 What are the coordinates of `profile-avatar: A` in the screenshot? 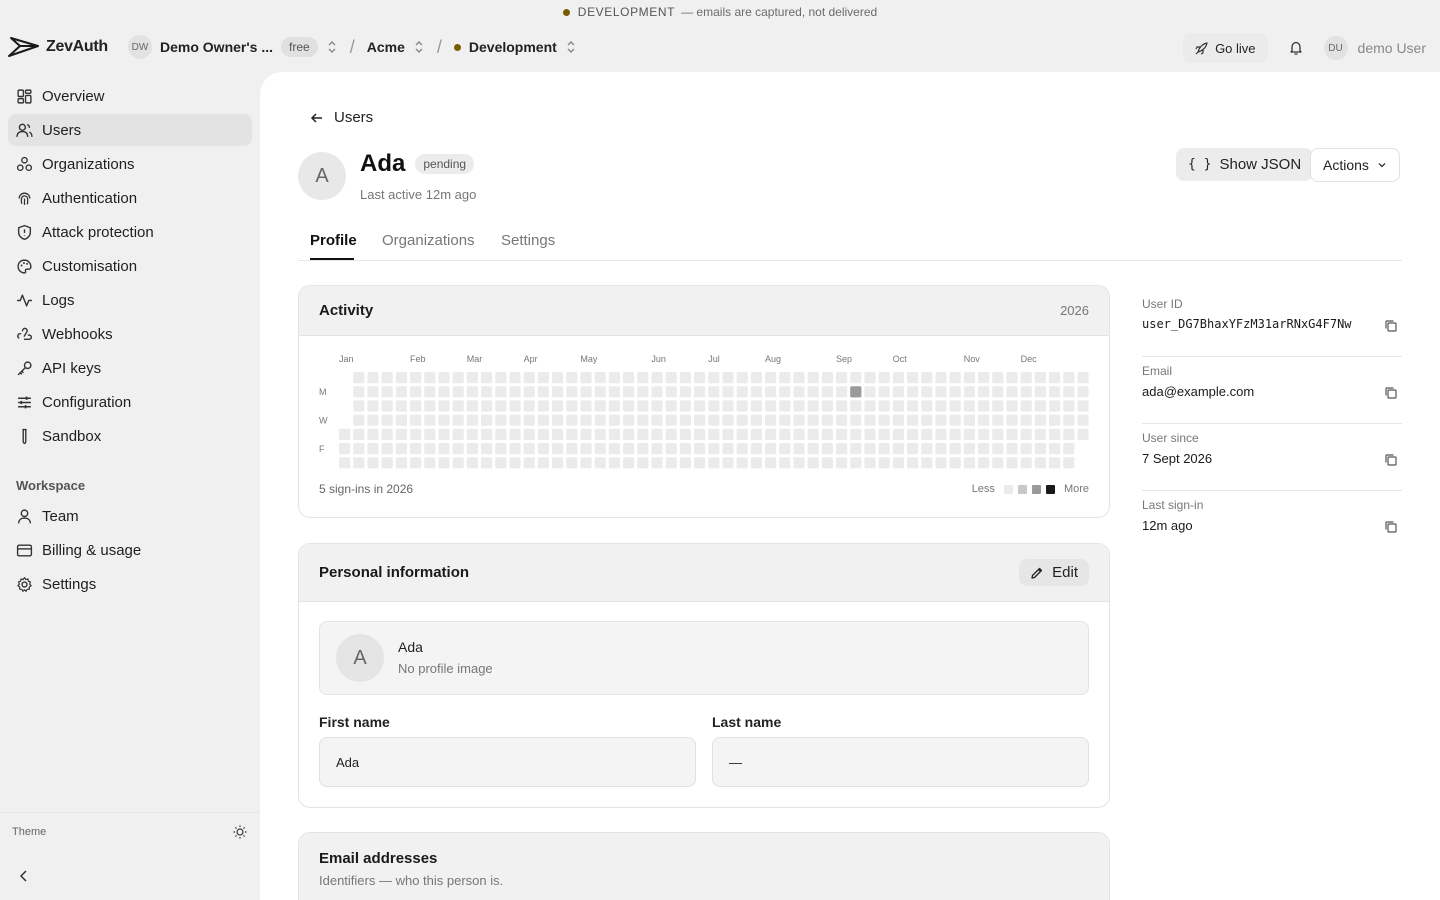 It's located at (360, 658).